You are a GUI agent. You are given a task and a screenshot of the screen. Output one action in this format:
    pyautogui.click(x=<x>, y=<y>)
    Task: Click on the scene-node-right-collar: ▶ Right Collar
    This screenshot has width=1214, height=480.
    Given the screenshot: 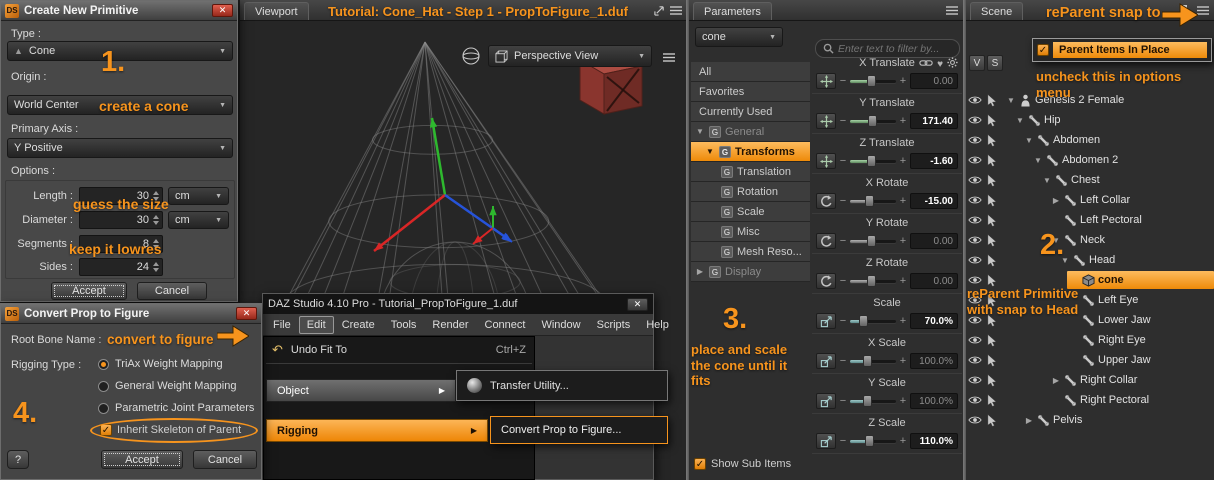 What is the action you would take?
    pyautogui.click(x=1090, y=380)
    